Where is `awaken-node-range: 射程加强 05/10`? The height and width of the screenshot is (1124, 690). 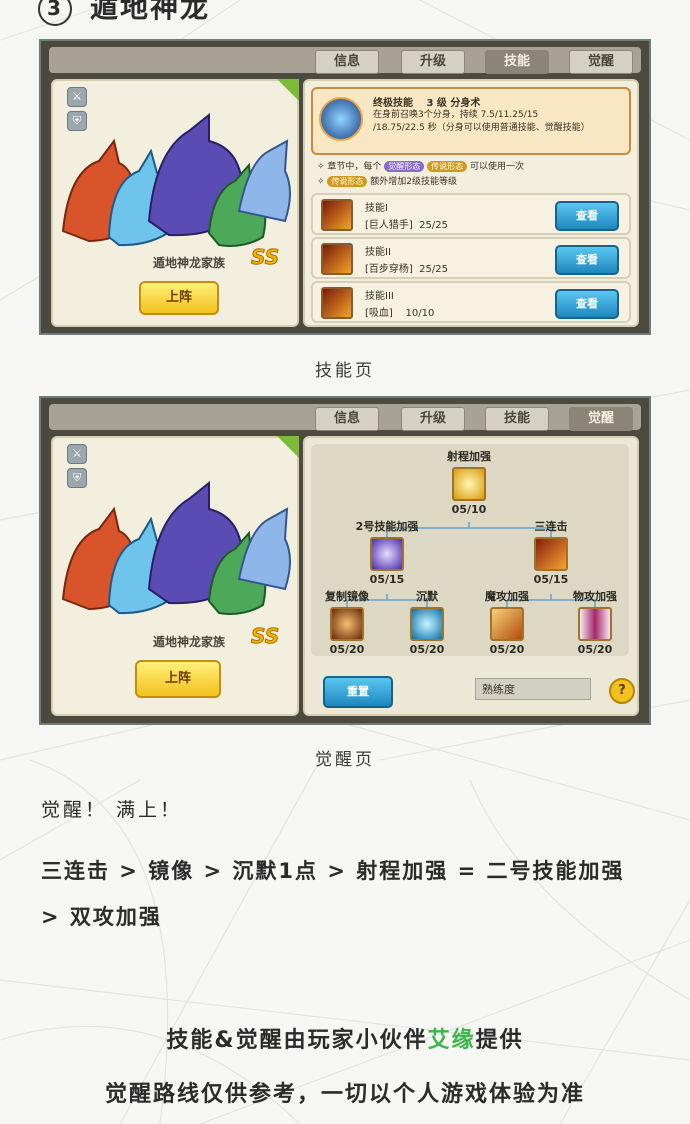
awaken-node-range: 射程加强 05/10 is located at coordinates (469, 482).